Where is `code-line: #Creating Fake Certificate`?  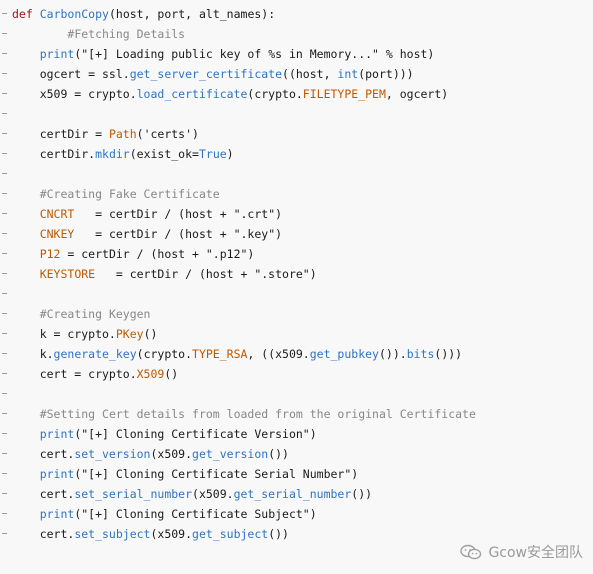
code-line: #Creating Fake Certificate is located at coordinates (296, 194).